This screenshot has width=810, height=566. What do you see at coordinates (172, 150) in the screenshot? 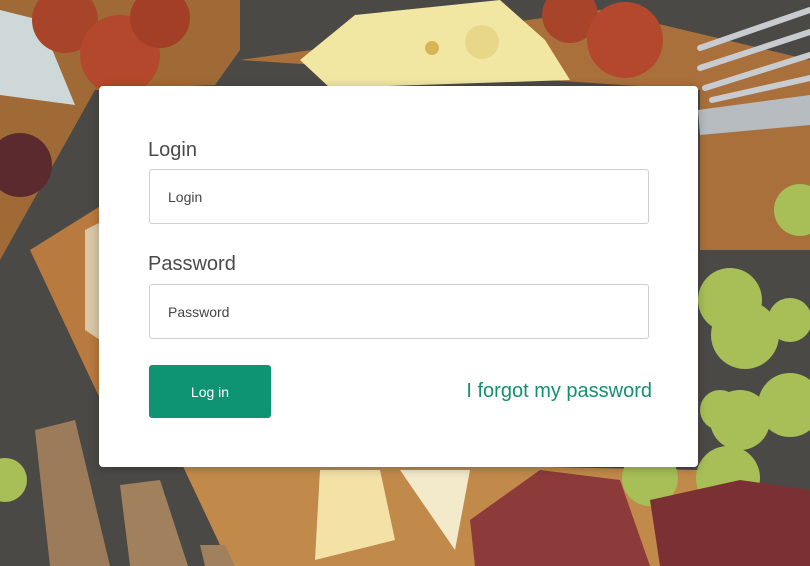
I see `login-label: Login` at bounding box center [172, 150].